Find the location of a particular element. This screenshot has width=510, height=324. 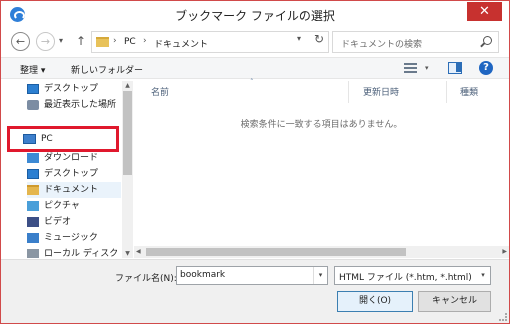

filetype-value: HTML ファイル (*.htm, *.html) is located at coordinates (405, 276).